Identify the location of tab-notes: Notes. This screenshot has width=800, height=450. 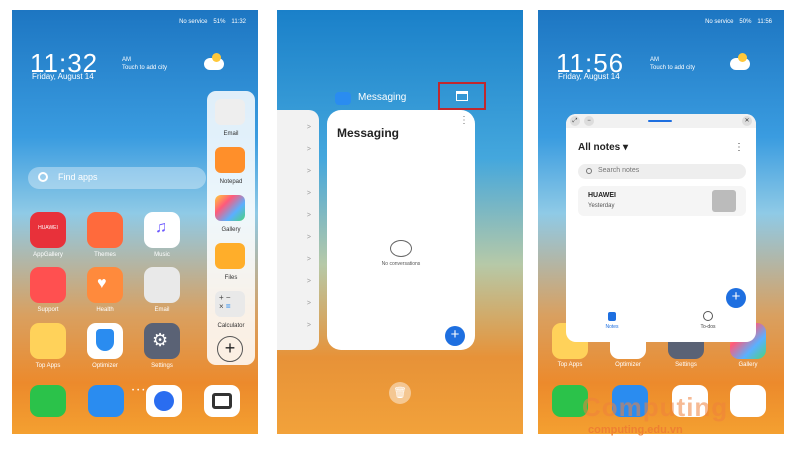
(612, 327).